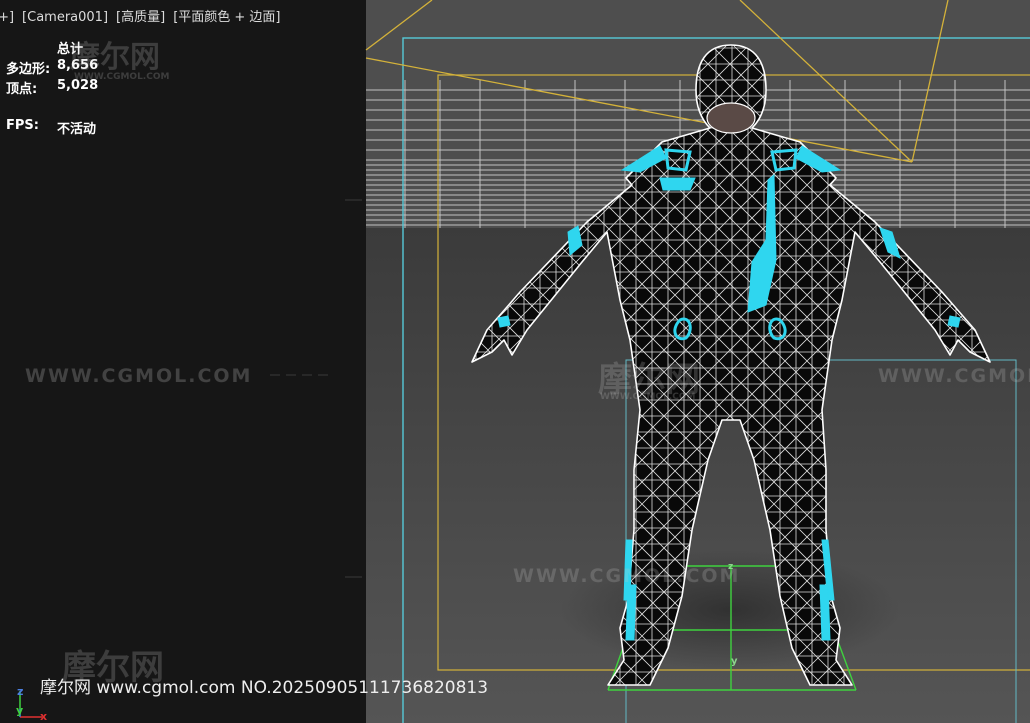  Describe the element at coordinates (139, 376) in the screenshot. I see `watermark-site-left: WWW.CGMOL.COM` at that location.